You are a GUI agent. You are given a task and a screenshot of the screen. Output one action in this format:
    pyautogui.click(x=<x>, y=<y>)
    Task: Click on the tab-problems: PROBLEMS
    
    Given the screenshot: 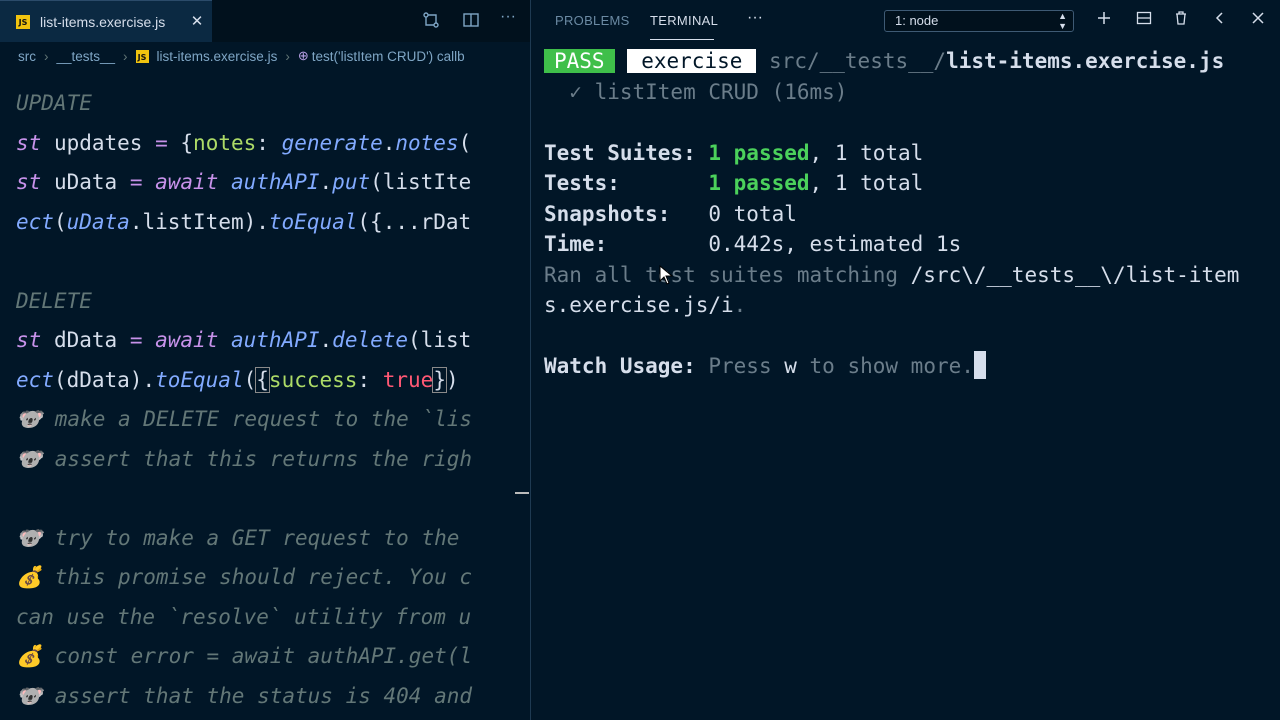 What is the action you would take?
    pyautogui.click(x=592, y=20)
    